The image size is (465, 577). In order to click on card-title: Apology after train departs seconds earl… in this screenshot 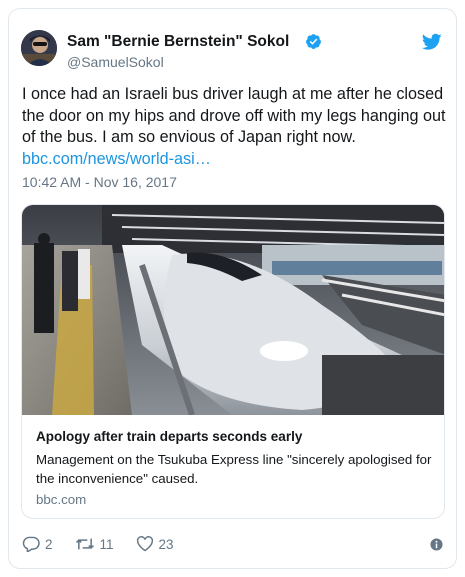, I will do `click(169, 436)`.